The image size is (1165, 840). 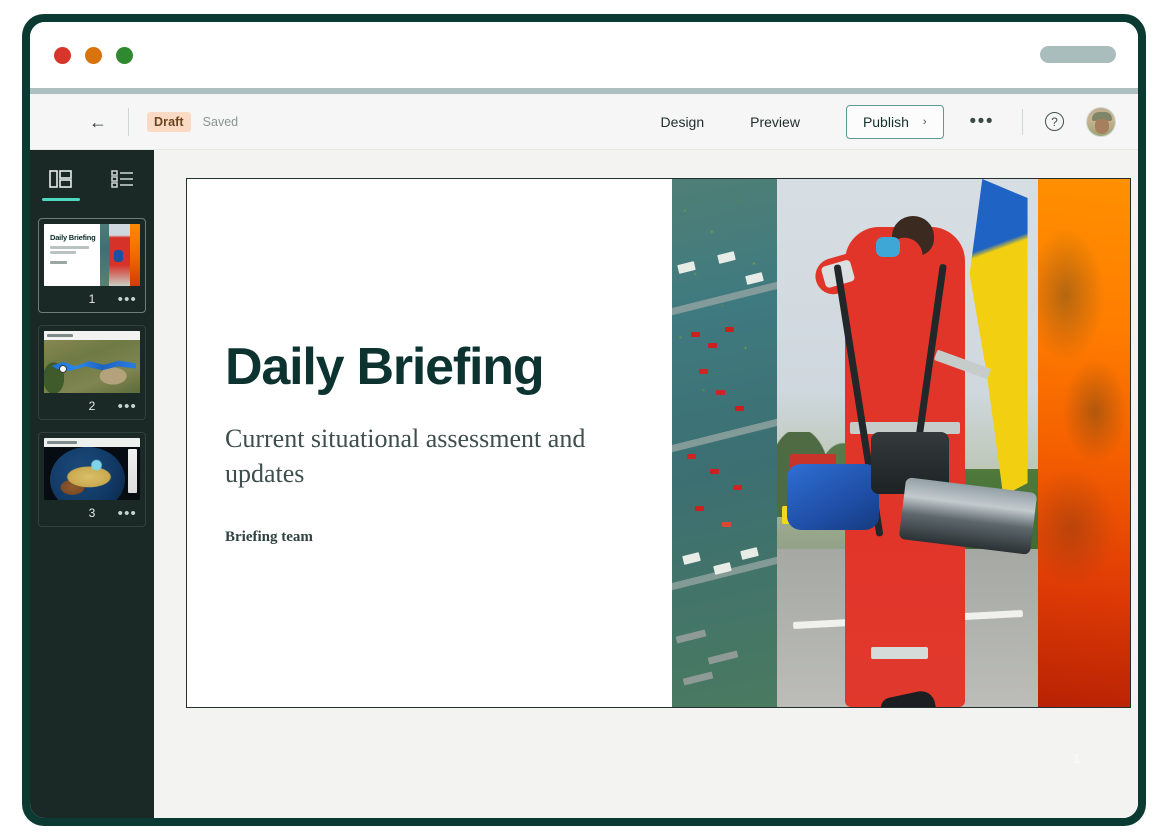 What do you see at coordinates (888, 247) in the screenshot?
I see `paramedic-glove` at bounding box center [888, 247].